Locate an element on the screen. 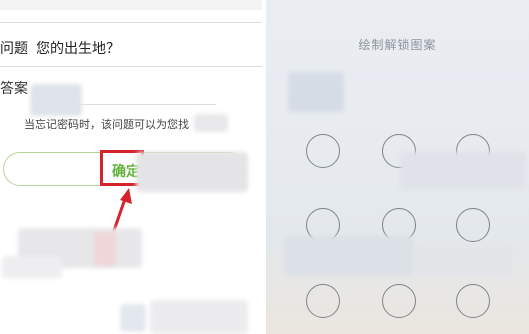 Image resolution: width=529 pixels, height=334 pixels. top-divider is located at coordinates (131, 22).